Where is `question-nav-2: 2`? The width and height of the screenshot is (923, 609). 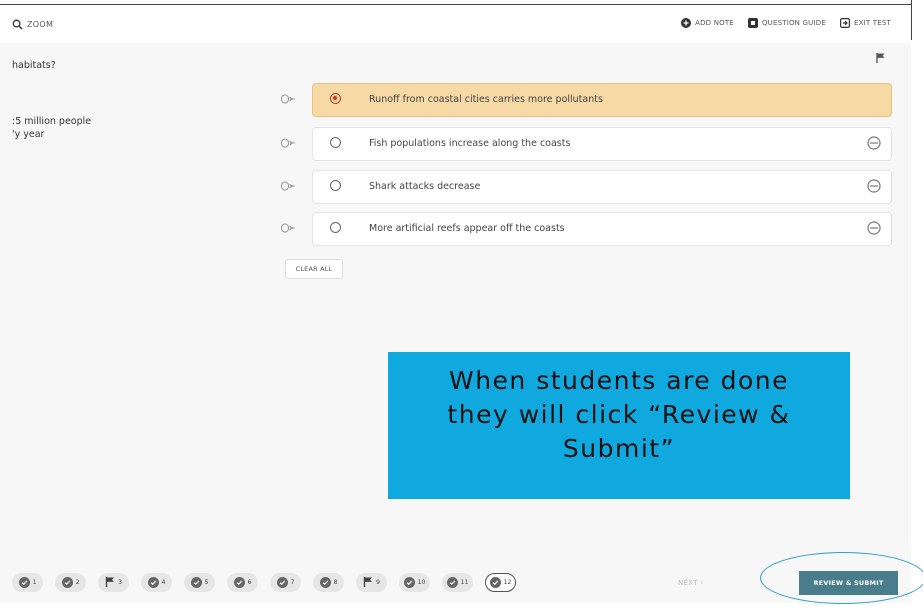 question-nav-2: 2 is located at coordinates (70, 582).